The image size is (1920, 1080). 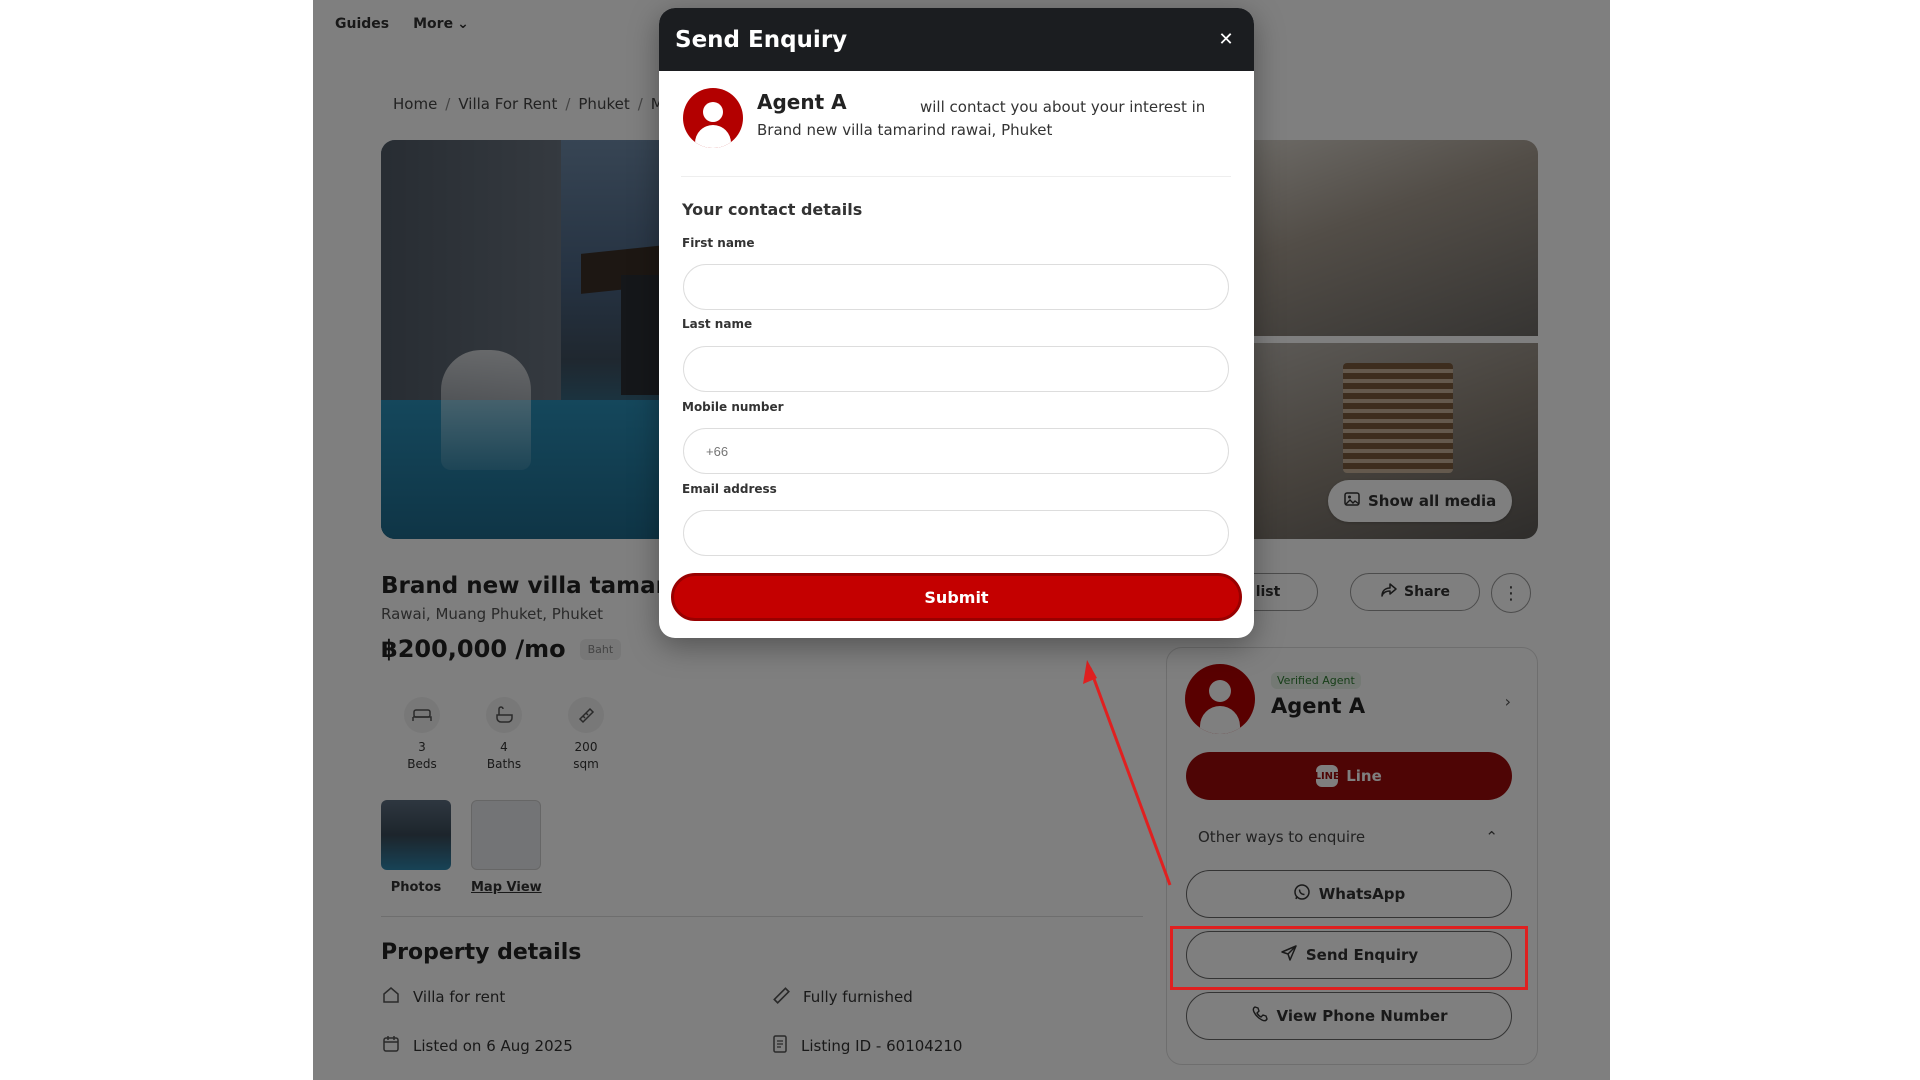 I want to click on modal-header: Send Enquiry ✕, so click(x=956, y=39).